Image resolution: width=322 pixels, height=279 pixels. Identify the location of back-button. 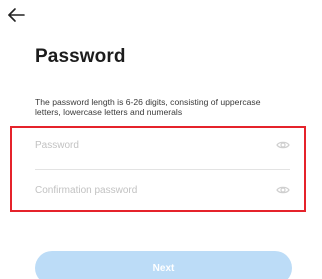
(17, 15).